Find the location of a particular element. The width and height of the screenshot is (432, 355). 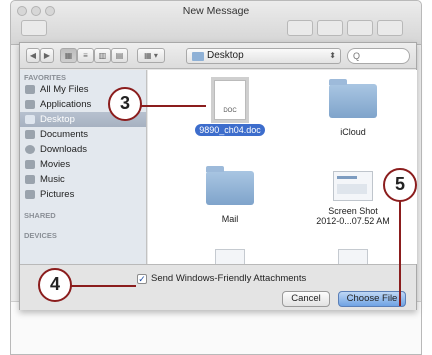

sidebar-item-label: Desktop is located at coordinates (57, 119).